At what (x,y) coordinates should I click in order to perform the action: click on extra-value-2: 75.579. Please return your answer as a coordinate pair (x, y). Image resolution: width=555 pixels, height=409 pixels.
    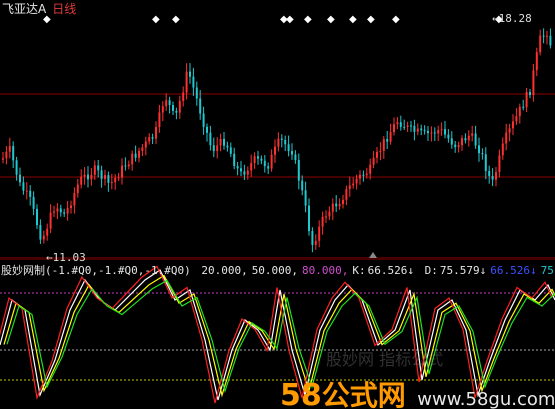
    Looking at the image, I should click on (547, 270).